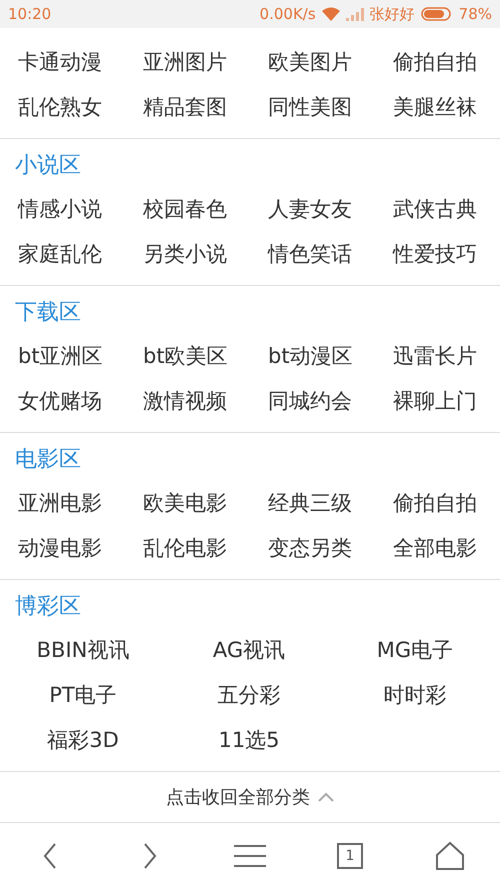 The width and height of the screenshot is (500, 889). What do you see at coordinates (185, 254) in the screenshot?
I see `category-link: 另类小说` at bounding box center [185, 254].